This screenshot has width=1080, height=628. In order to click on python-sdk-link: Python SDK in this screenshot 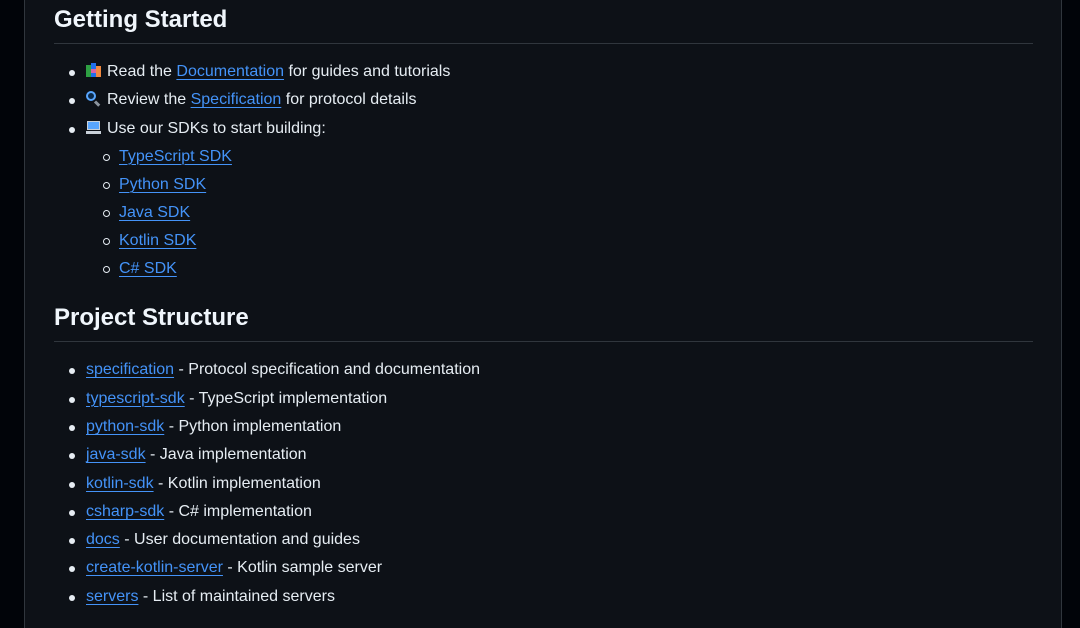, I will do `click(162, 184)`.